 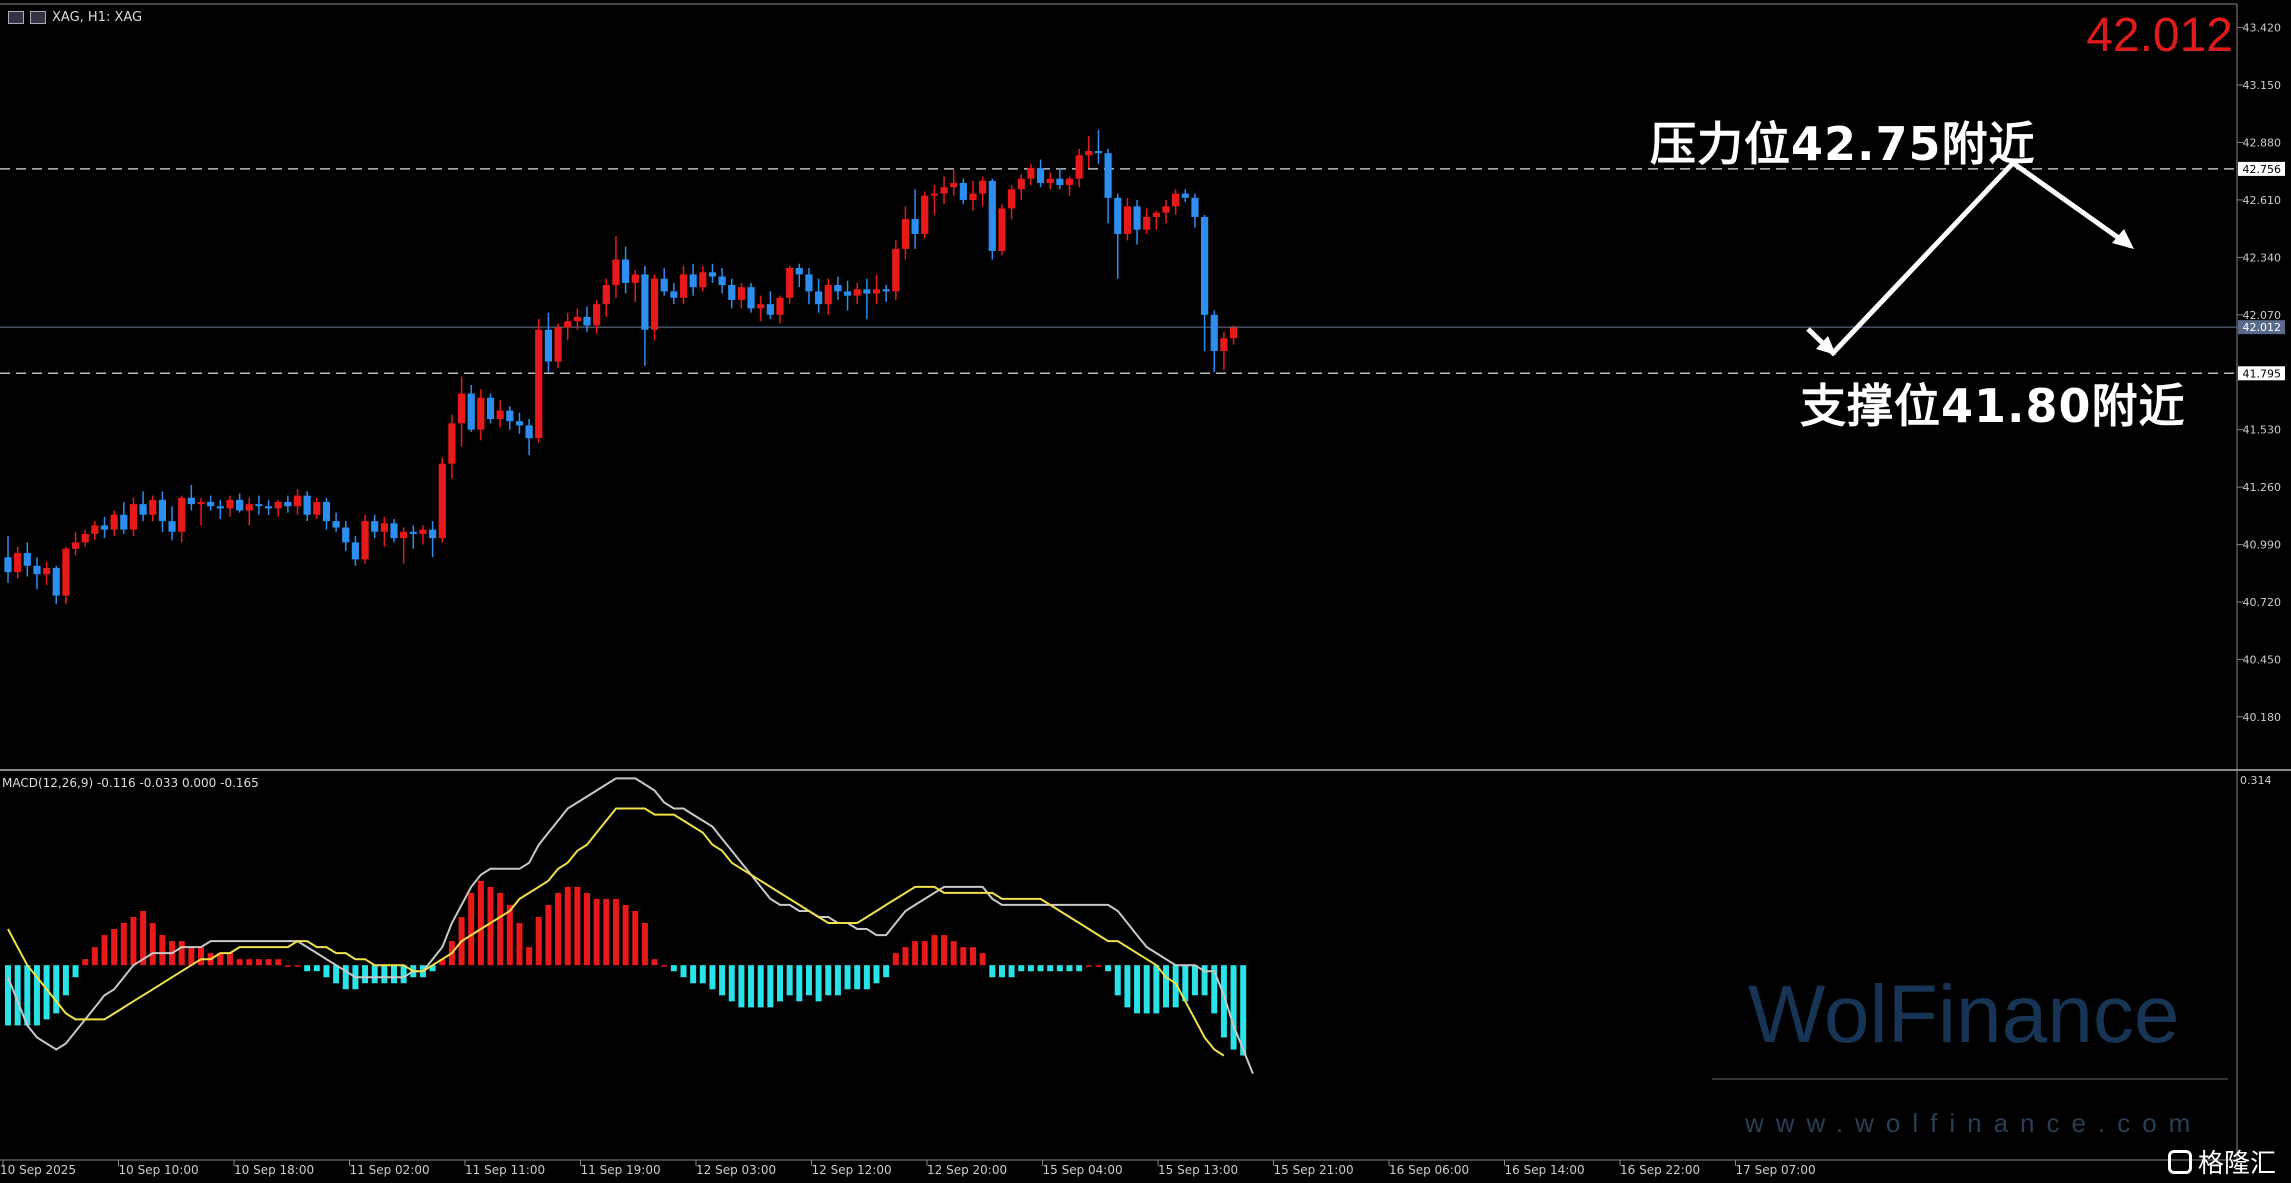 I want to click on chart-window-icon, so click(x=16, y=17).